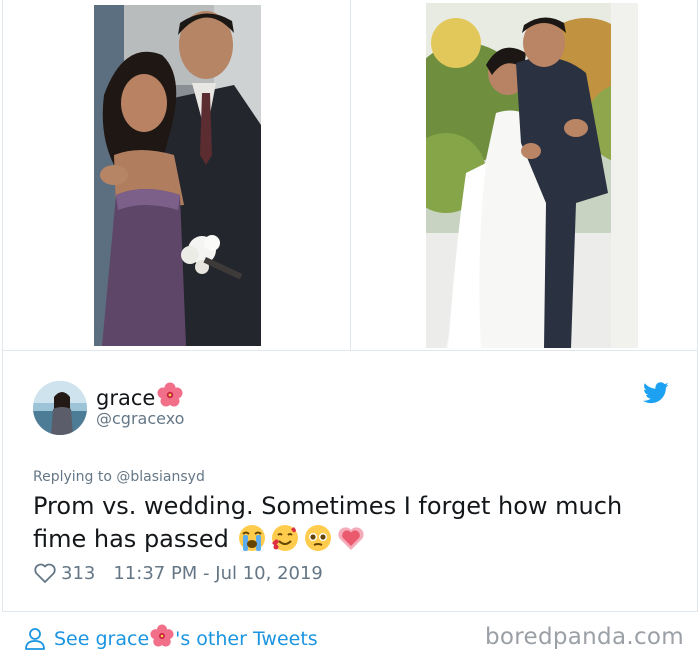 This screenshot has height=661, width=700. What do you see at coordinates (218, 573) in the screenshot?
I see `tweet-timestamp: 11:37 PM - Jul 10, 2019` at bounding box center [218, 573].